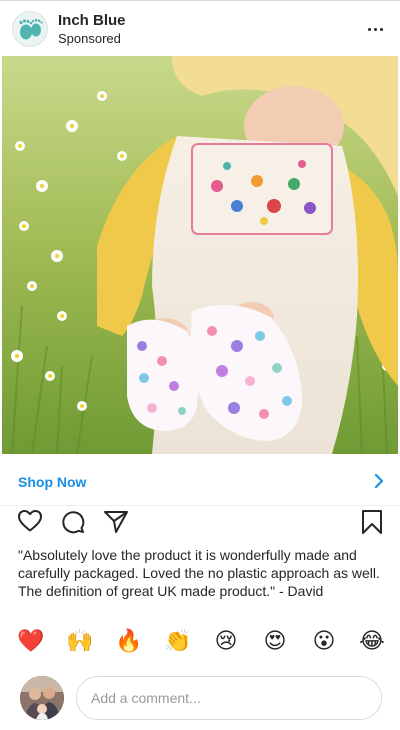 The width and height of the screenshot is (400, 730). I want to click on user-avatar-image, so click(42, 698).